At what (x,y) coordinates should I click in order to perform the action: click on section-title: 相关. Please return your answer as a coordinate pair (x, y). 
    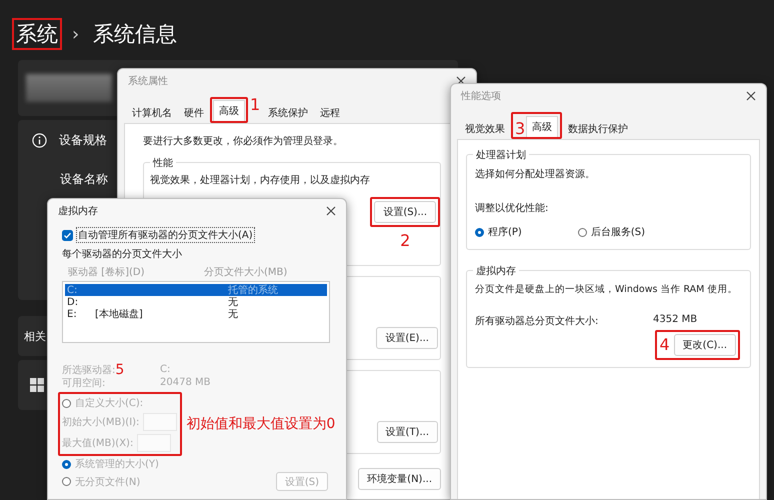
    Looking at the image, I should click on (35, 336).